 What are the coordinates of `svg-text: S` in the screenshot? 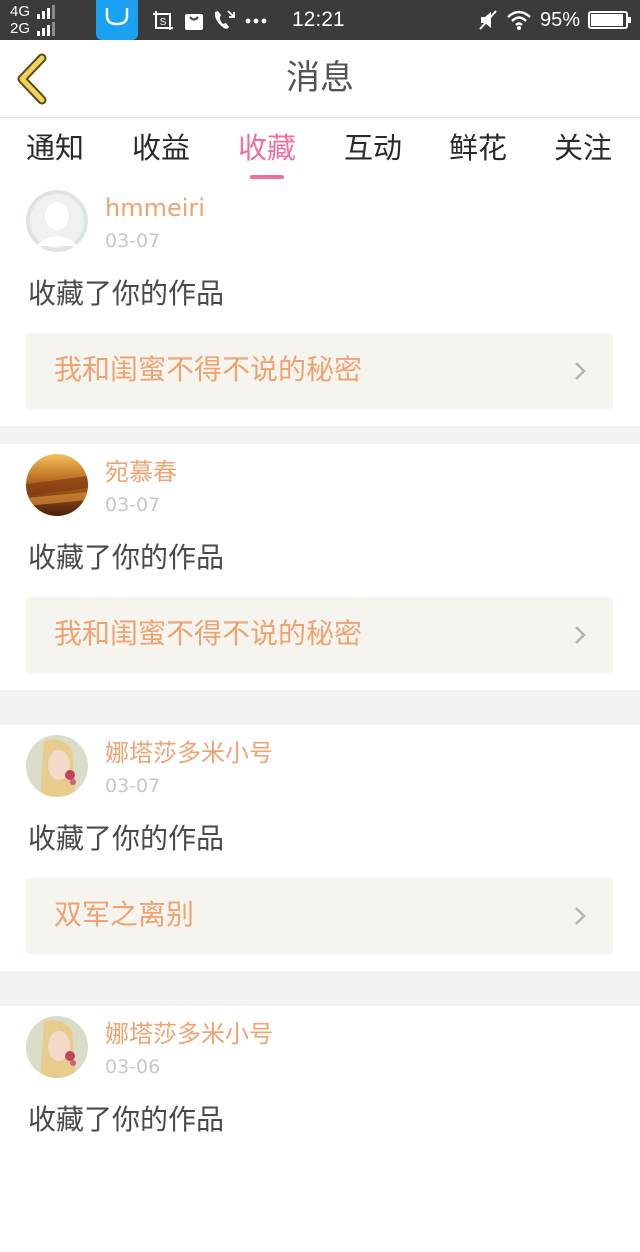 It's located at (163, 22).